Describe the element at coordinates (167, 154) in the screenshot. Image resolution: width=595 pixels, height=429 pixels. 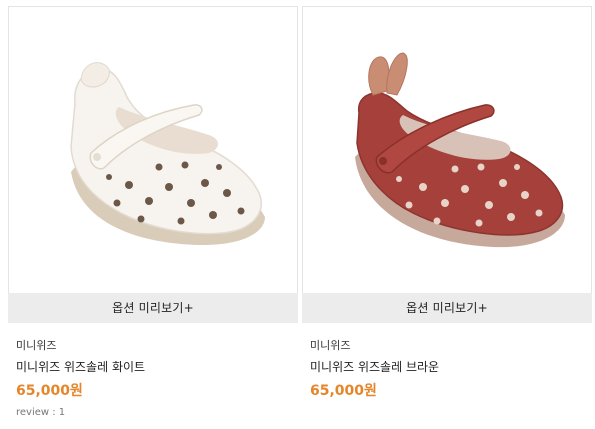
I see `white-baby-shoe-image` at that location.